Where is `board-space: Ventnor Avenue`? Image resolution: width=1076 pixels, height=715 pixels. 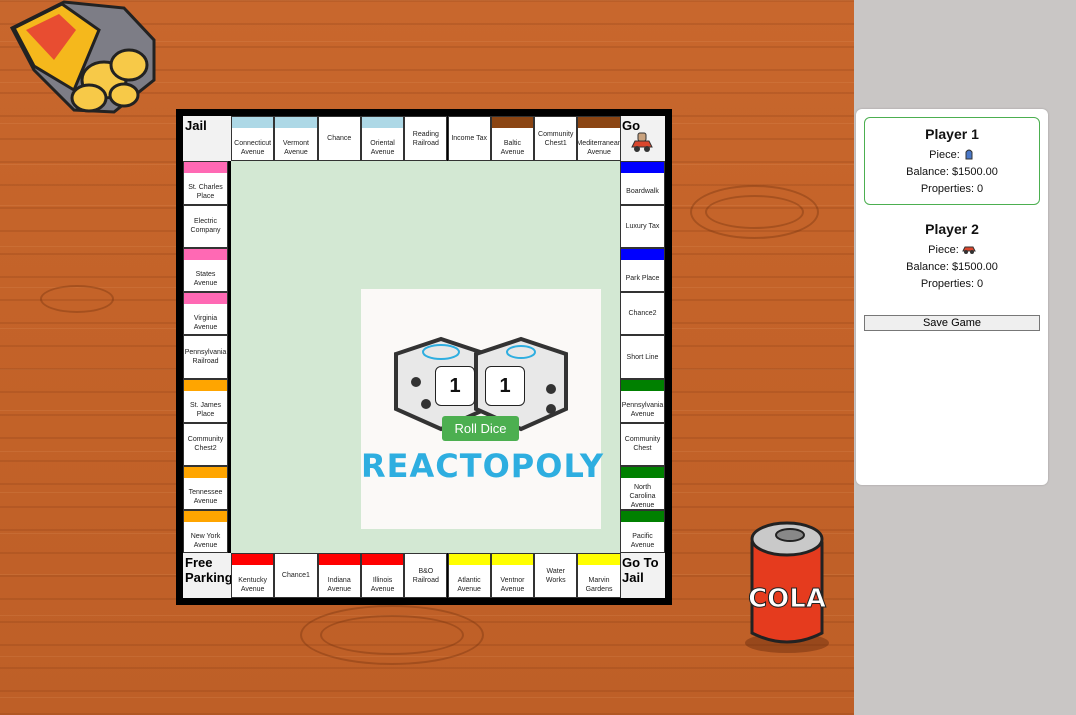 board-space: Ventnor Avenue is located at coordinates (512, 575).